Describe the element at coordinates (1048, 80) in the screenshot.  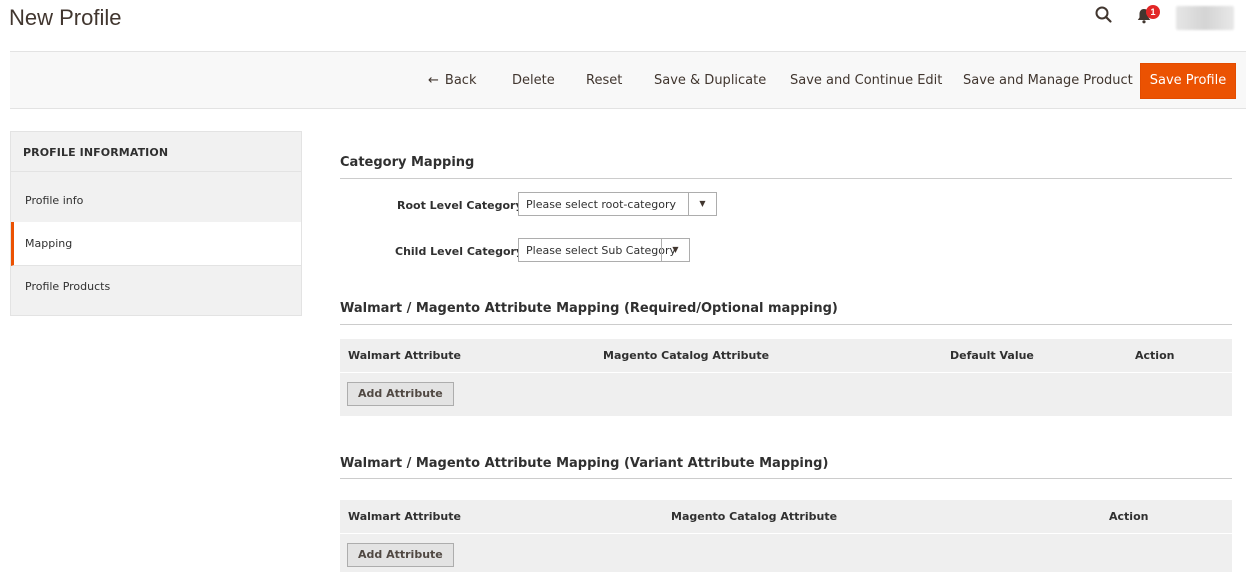
I see `save-manage-product-button: Save and Manage Product` at that location.